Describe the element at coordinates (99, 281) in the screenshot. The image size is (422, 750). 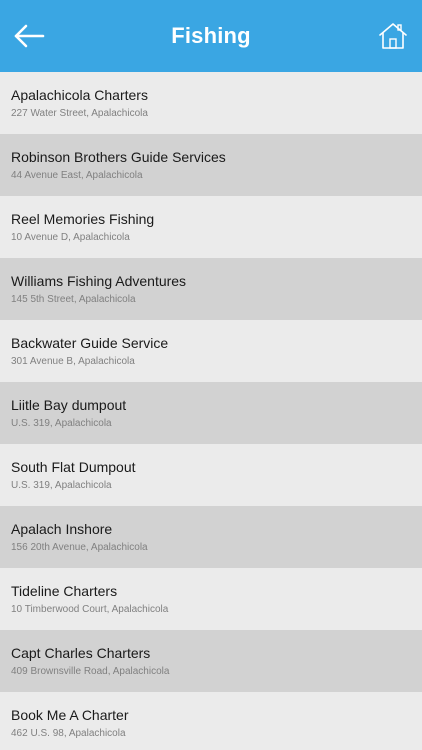
I see `list-item-name: Williams Fishing Adventures` at that location.